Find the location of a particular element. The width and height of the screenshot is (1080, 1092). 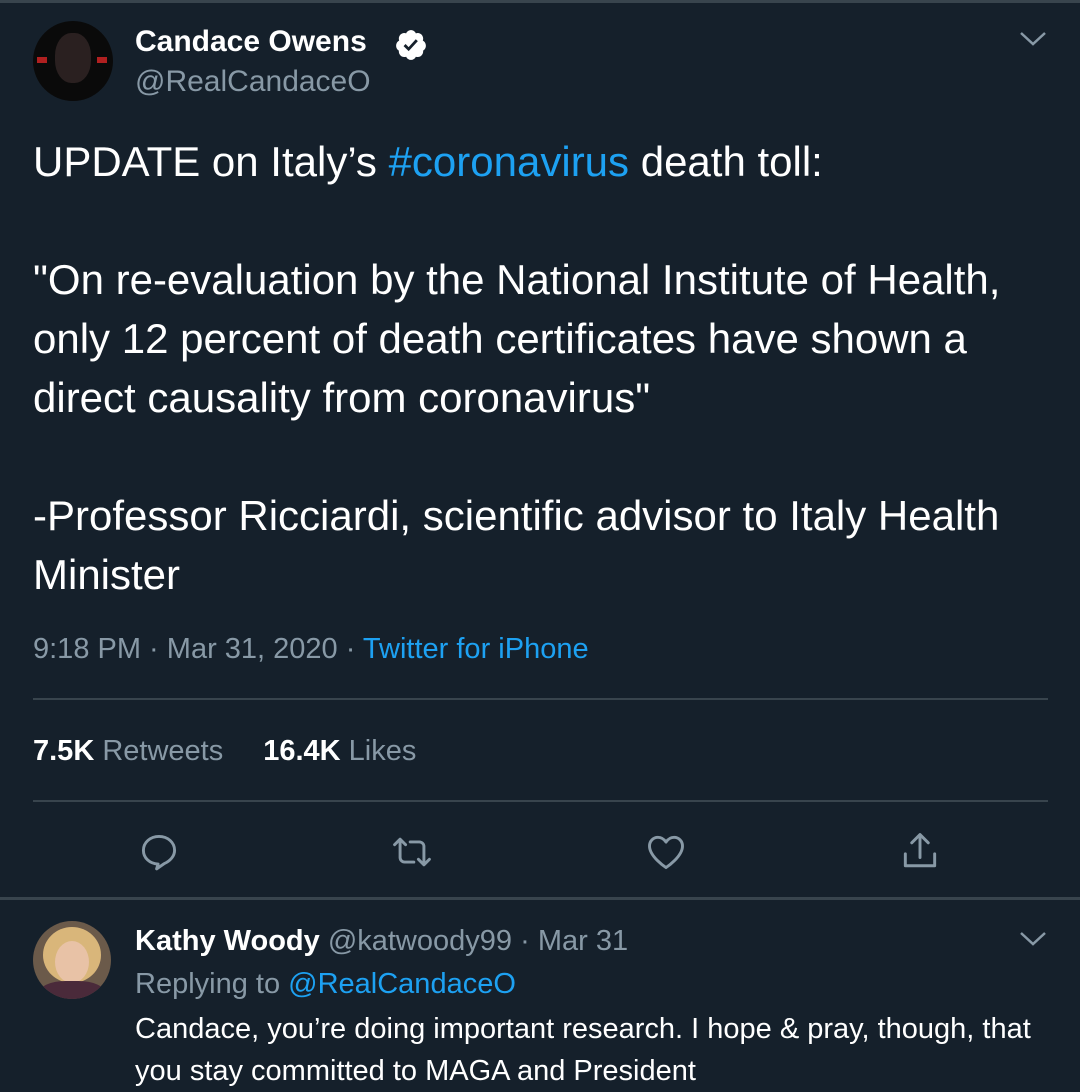

tweet-text-intro: UPDATE on Italy’s is located at coordinates (211, 161).